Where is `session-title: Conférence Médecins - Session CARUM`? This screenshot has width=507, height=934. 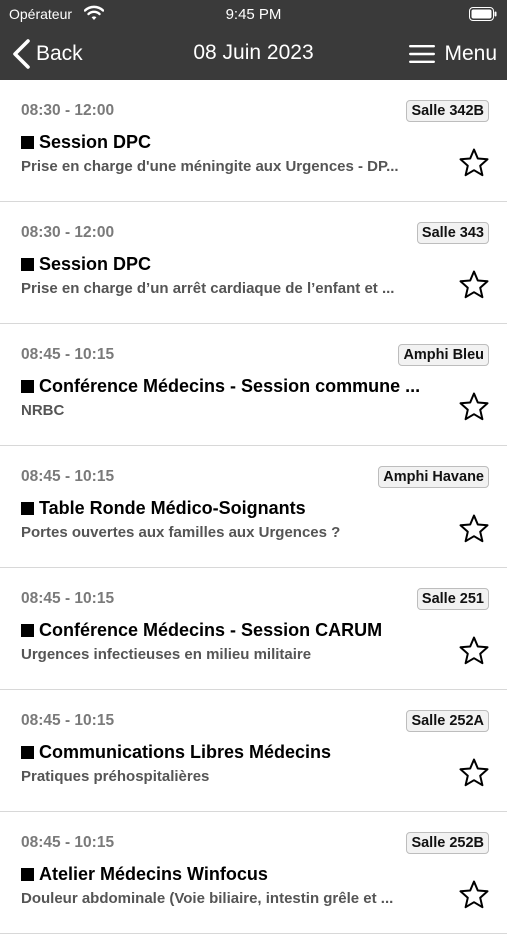
session-title: Conférence Médecins - Session CARUM is located at coordinates (229, 630).